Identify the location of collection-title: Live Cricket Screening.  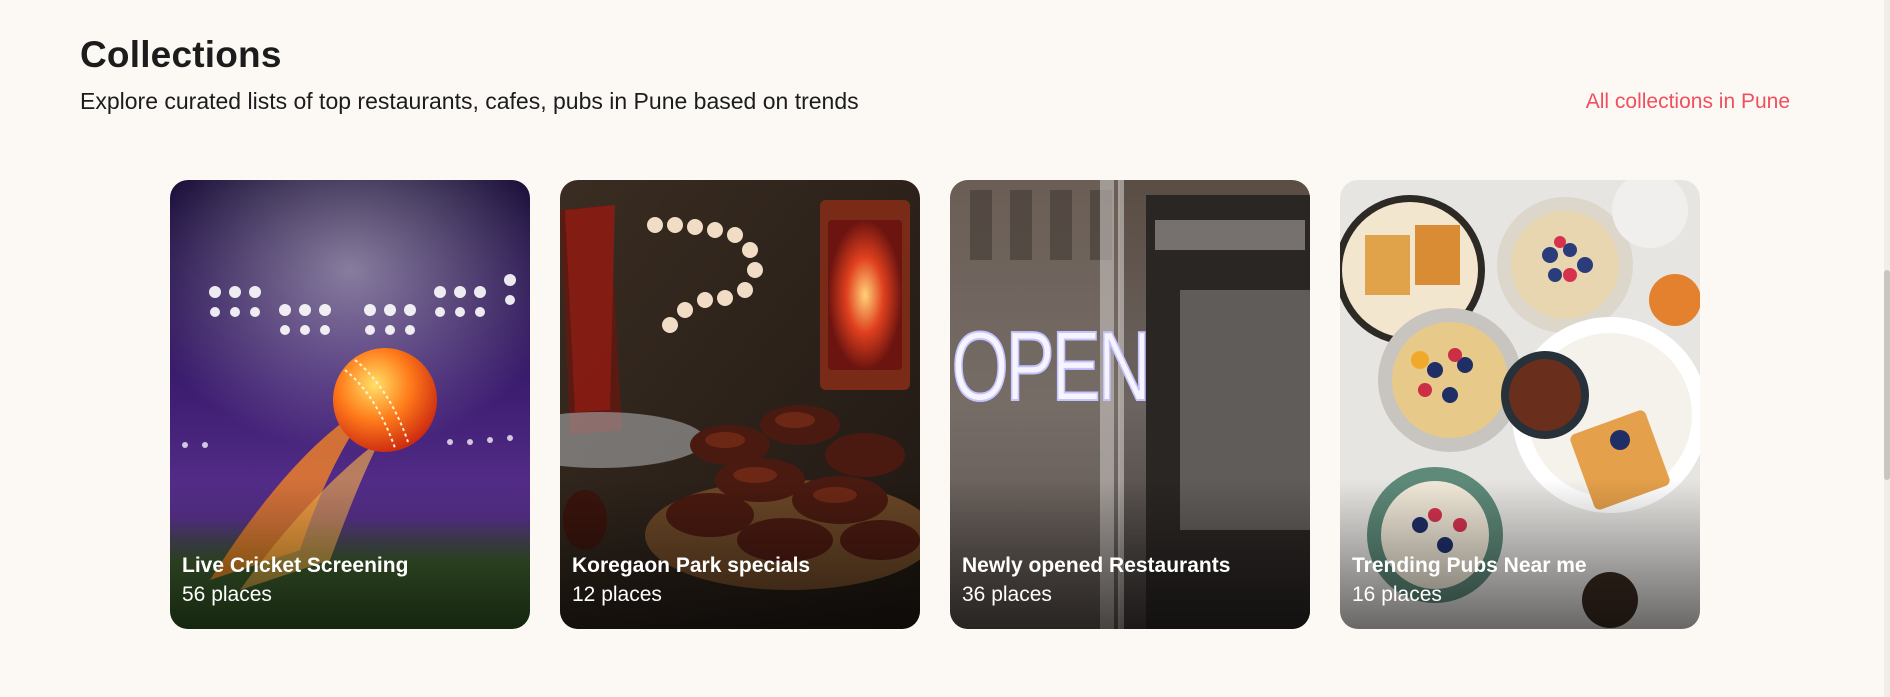
(295, 566).